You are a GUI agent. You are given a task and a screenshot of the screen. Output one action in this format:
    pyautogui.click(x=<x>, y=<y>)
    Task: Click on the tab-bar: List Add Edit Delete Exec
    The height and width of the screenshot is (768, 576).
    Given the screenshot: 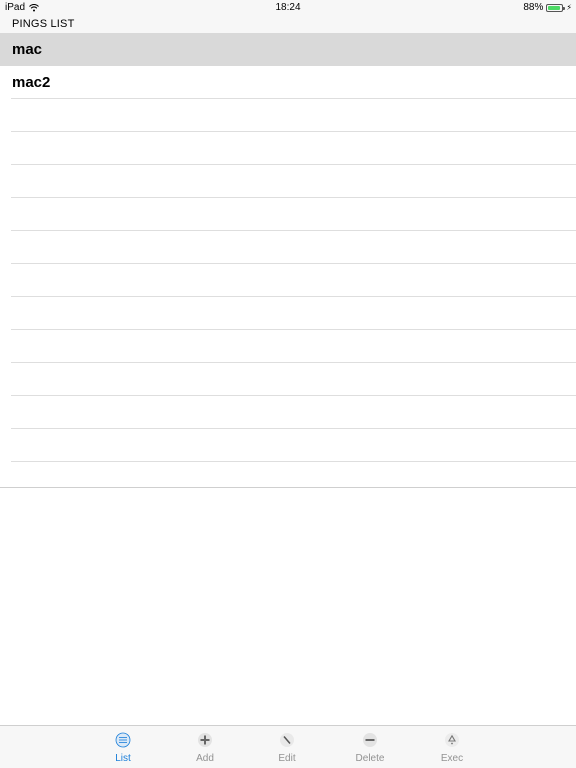 What is the action you would take?
    pyautogui.click(x=288, y=746)
    